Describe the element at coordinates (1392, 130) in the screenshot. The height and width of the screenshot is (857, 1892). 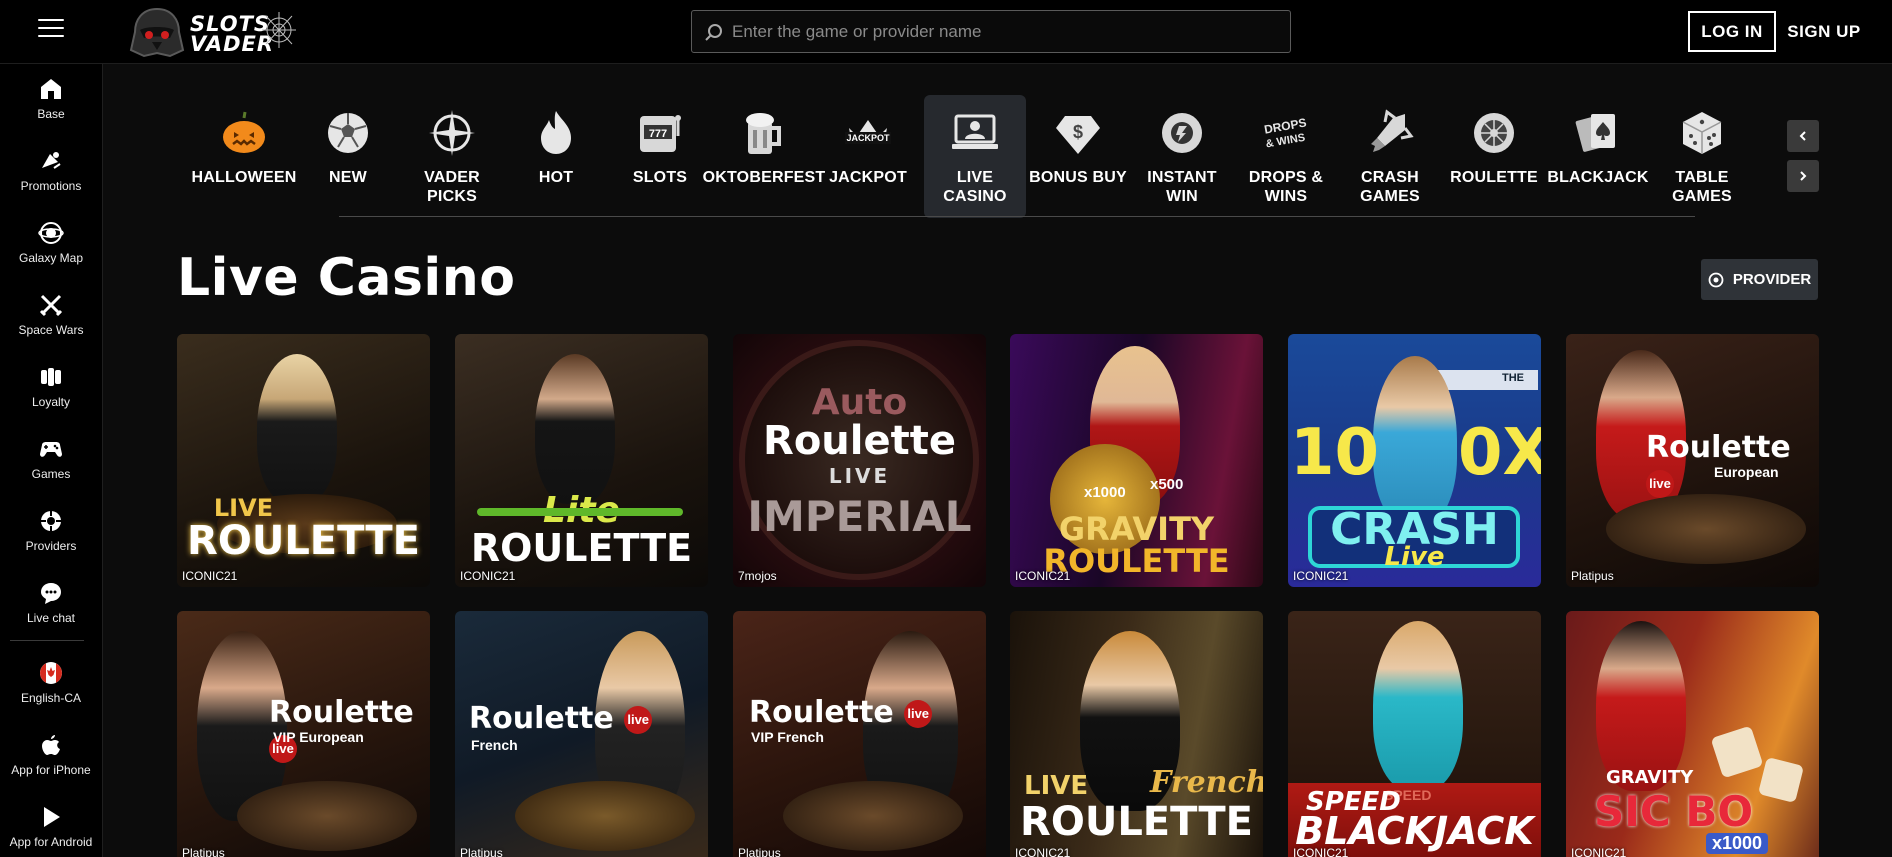
I see `crash-rocket-icon` at that location.